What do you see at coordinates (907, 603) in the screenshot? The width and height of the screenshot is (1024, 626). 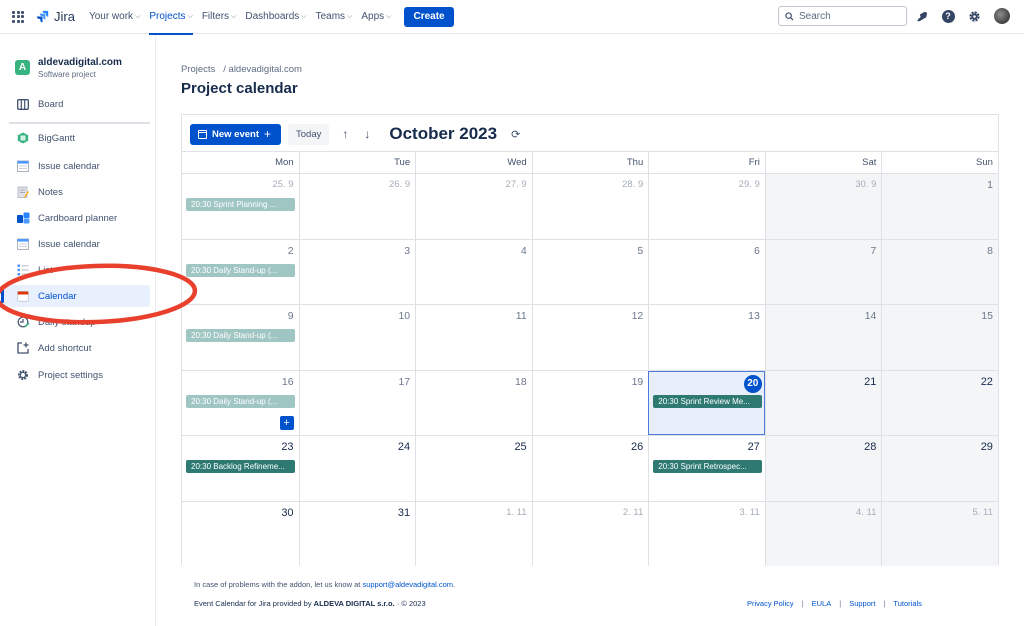 I see `footer-link-tutorials: Tutorials` at bounding box center [907, 603].